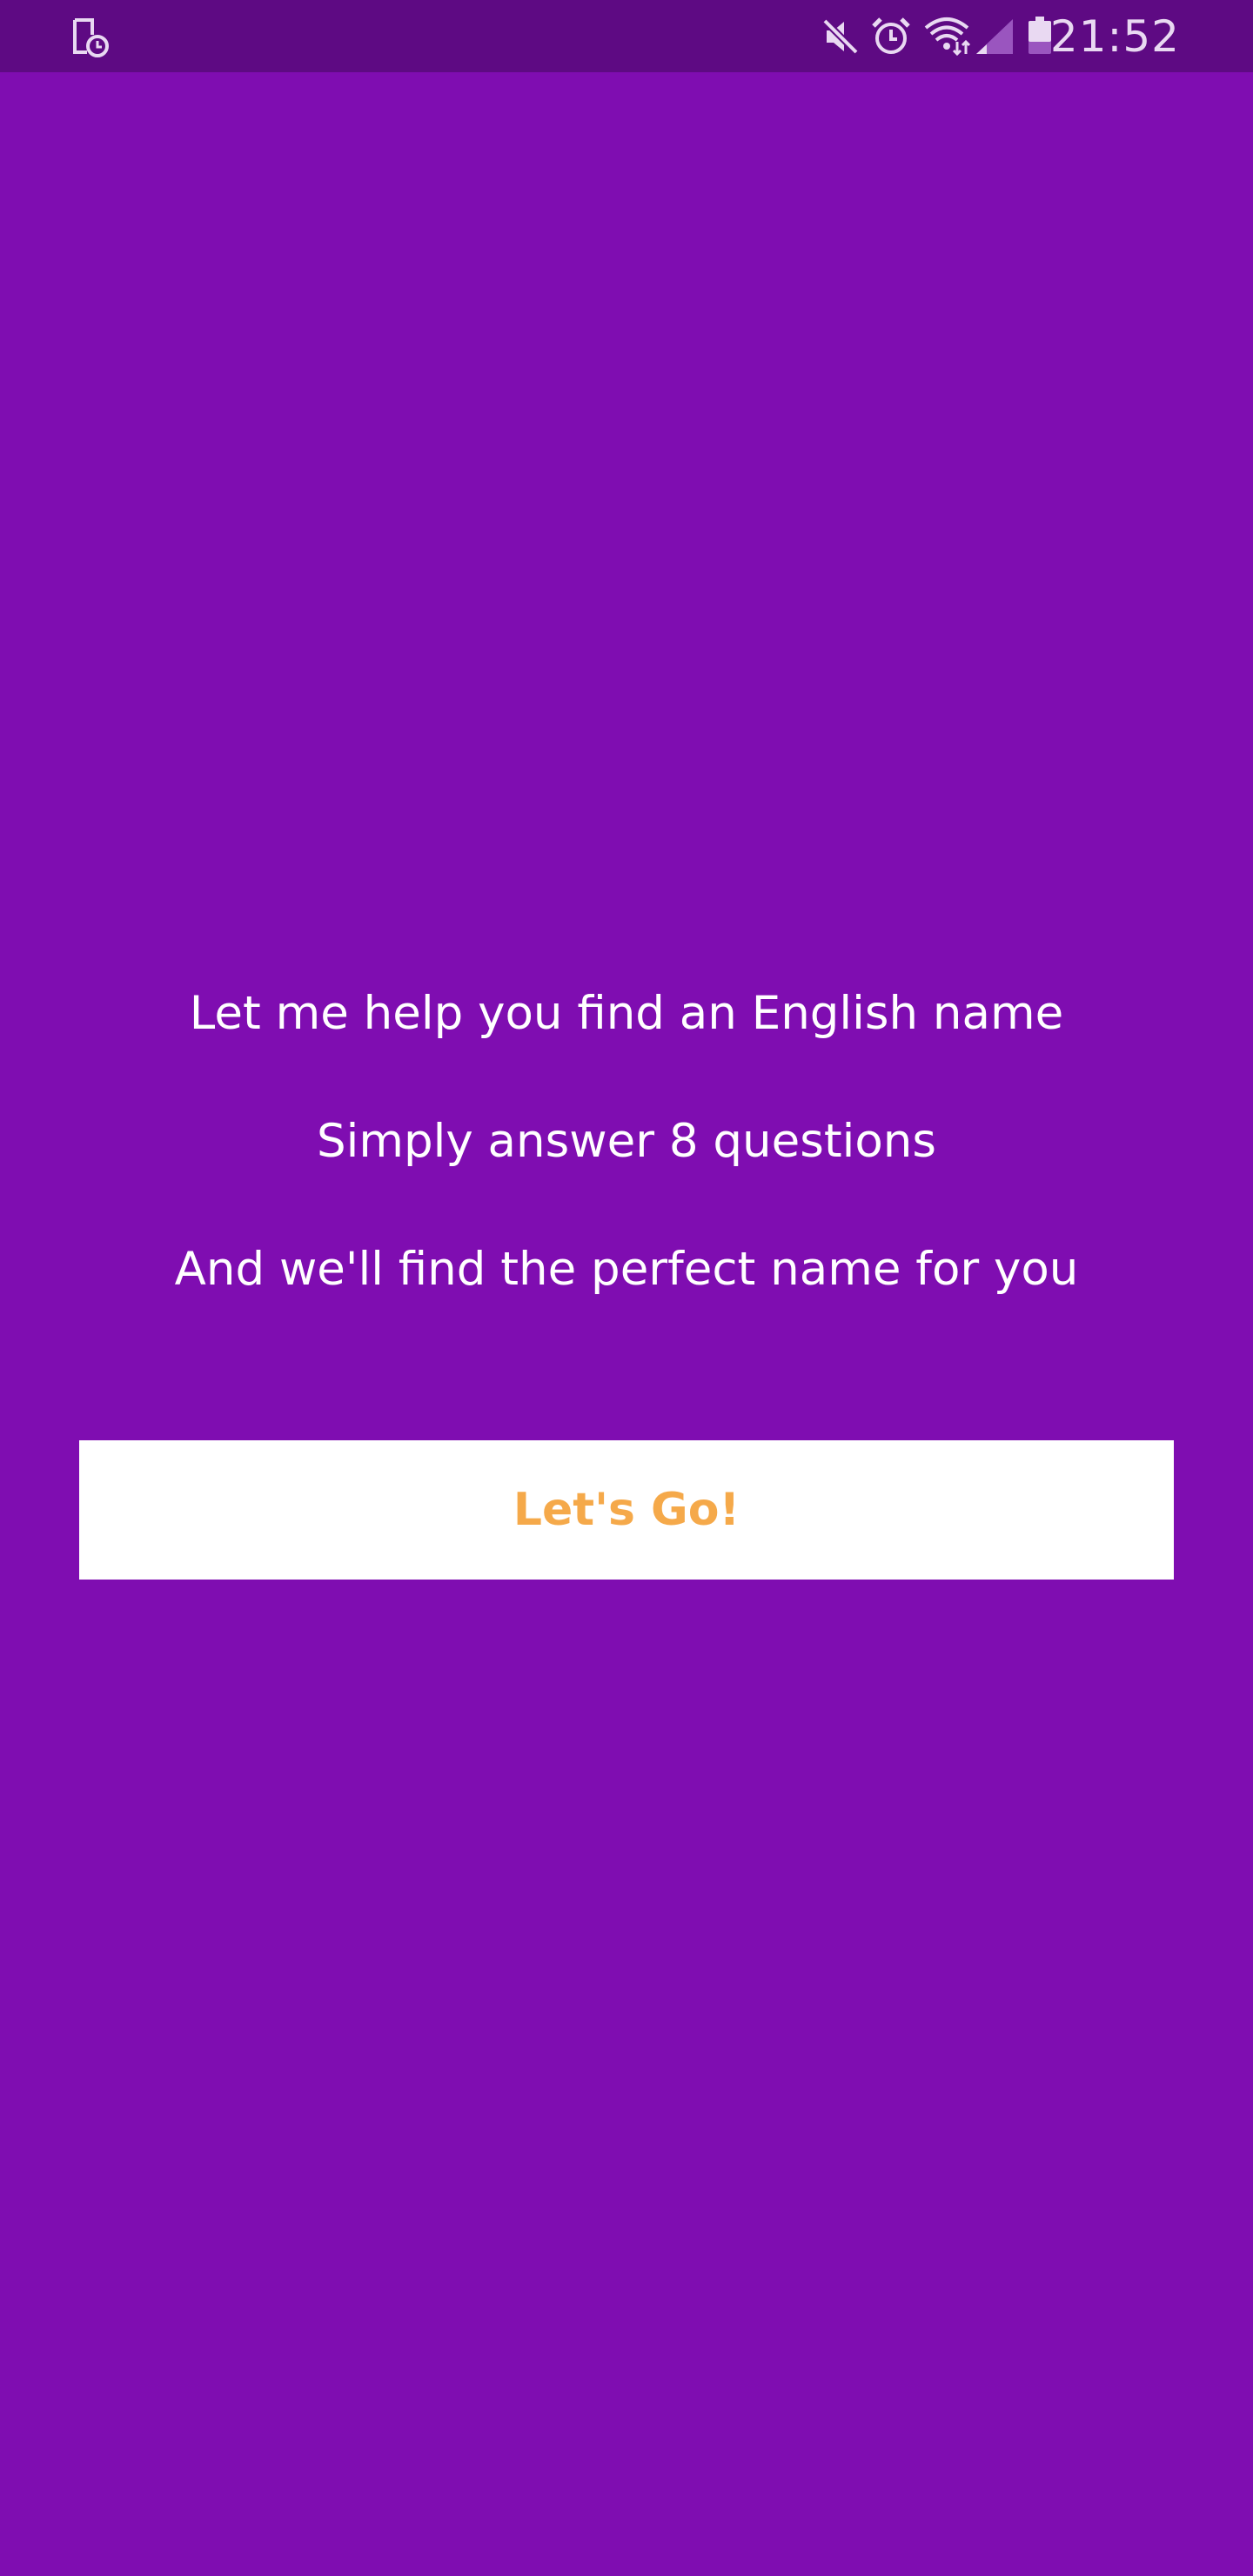 The height and width of the screenshot is (2576, 1253). What do you see at coordinates (1114, 37) in the screenshot?
I see `status-time: 21:52` at bounding box center [1114, 37].